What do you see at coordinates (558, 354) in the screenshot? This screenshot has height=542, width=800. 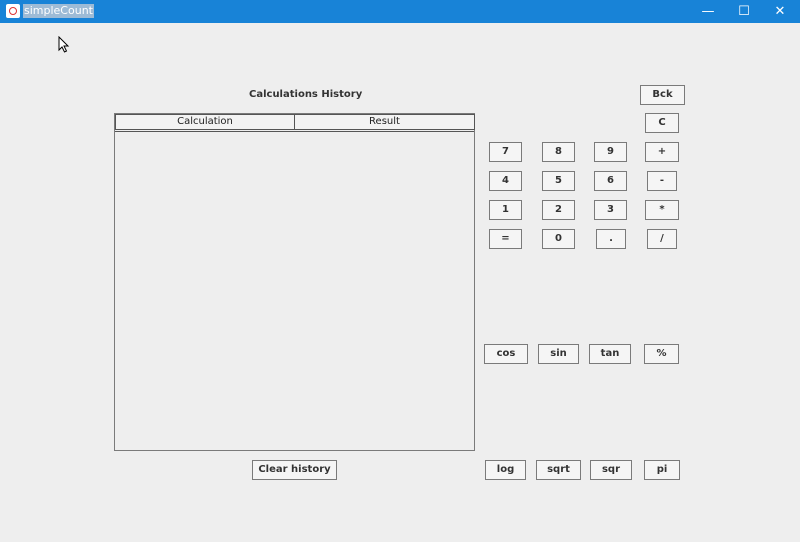 I see `sin-button: sin` at bounding box center [558, 354].